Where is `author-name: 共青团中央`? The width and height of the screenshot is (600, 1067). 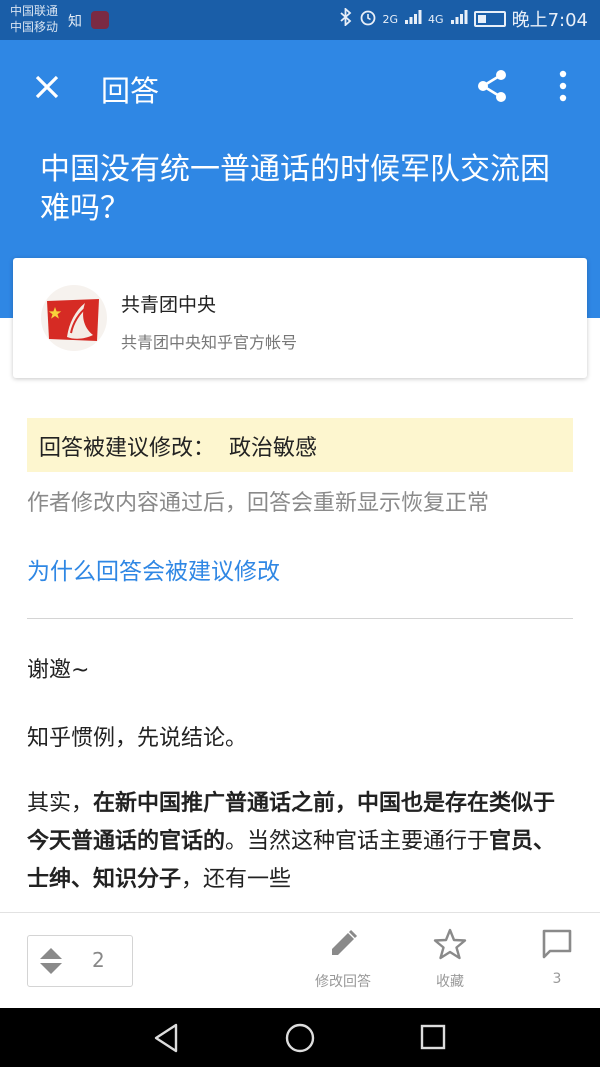 author-name: 共青团中央 is located at coordinates (168, 303).